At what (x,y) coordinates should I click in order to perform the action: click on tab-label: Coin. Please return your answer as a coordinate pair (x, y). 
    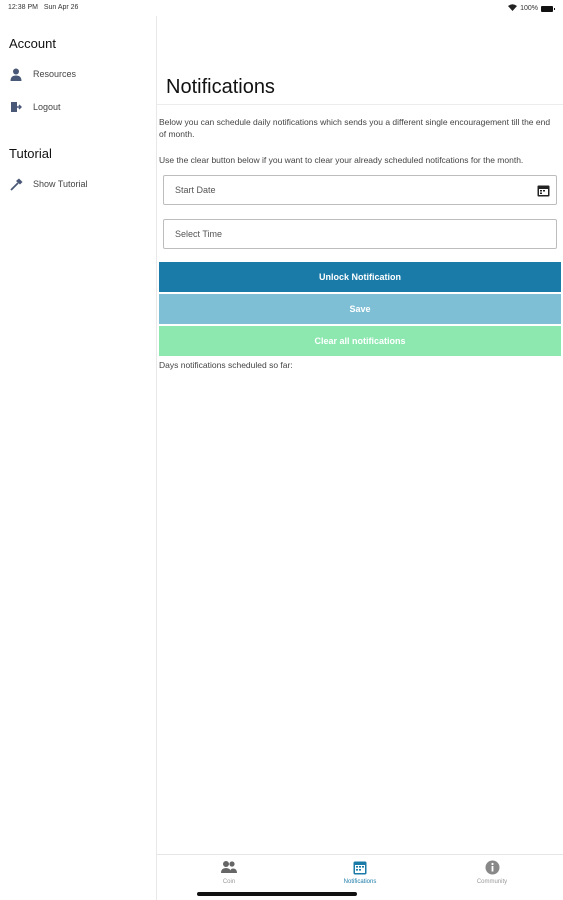
    Looking at the image, I should click on (229, 882).